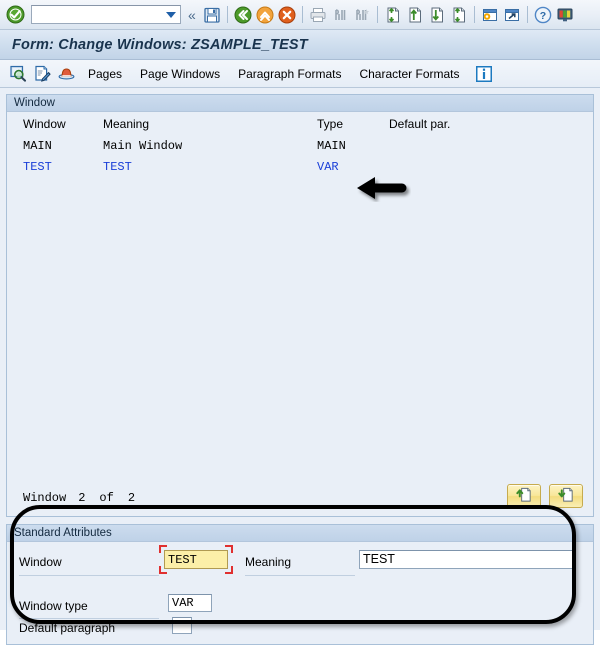  Describe the element at coordinates (131, 498) in the screenshot. I see `paging-total: 2` at that location.